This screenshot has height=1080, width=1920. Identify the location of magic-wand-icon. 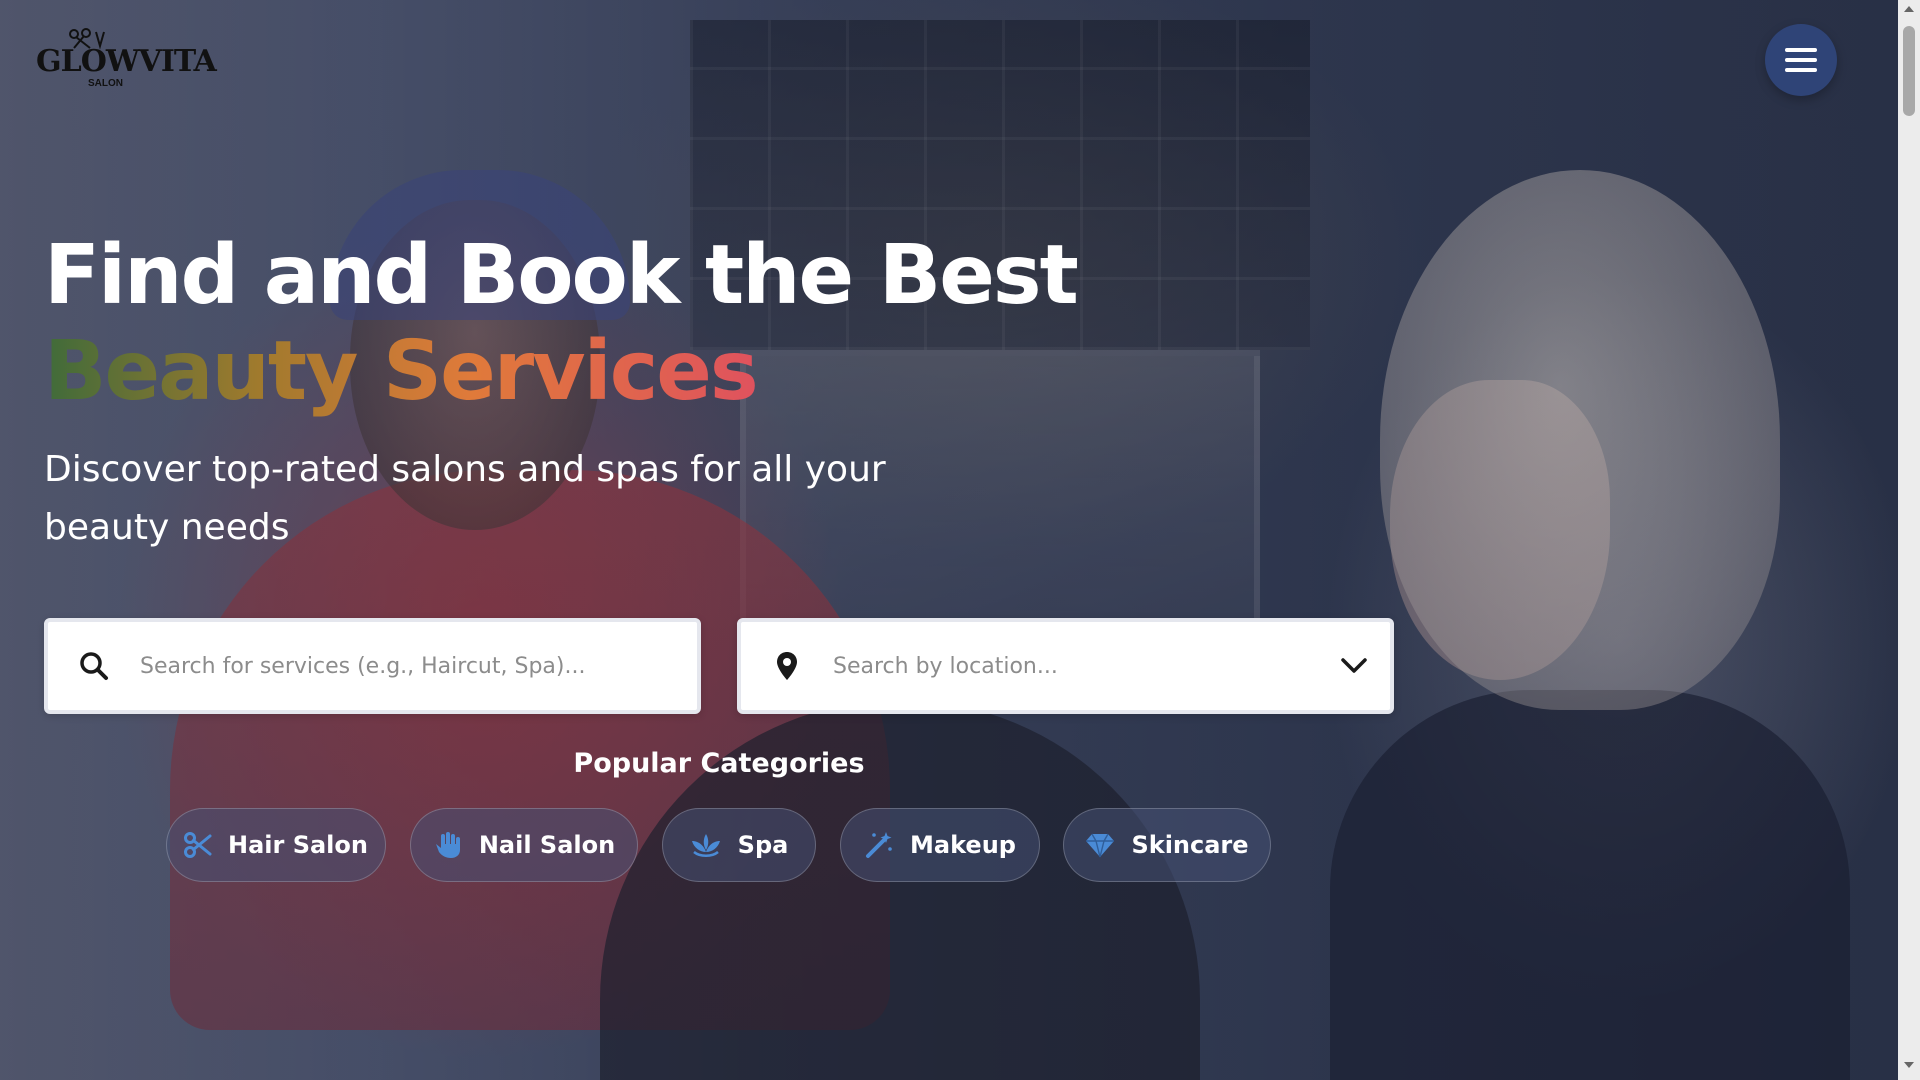
(879, 845).